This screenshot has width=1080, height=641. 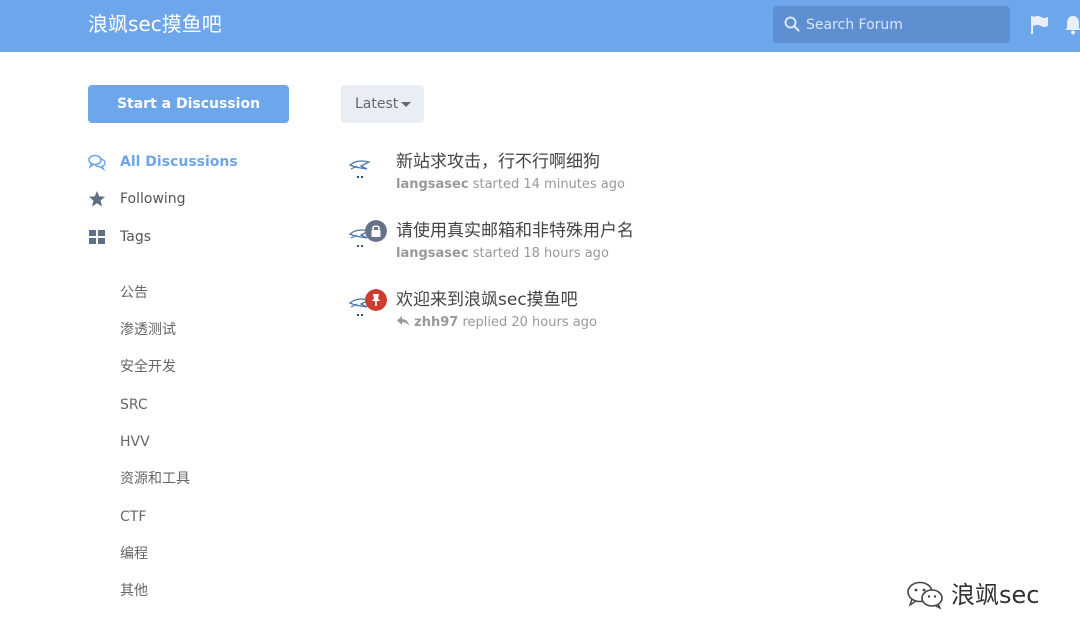 I want to click on reply-icon, so click(x=403, y=321).